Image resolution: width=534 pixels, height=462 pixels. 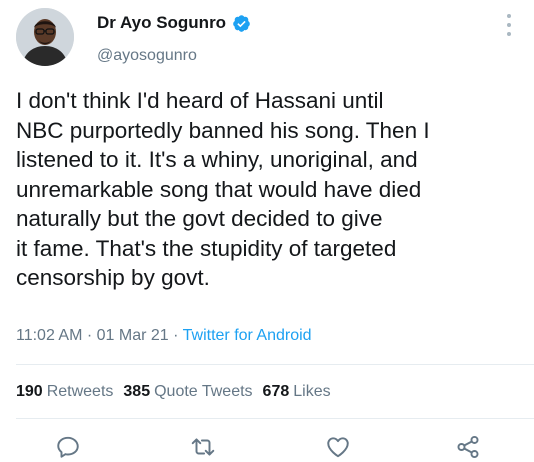 I want to click on retweets-count: 190, so click(x=29, y=391).